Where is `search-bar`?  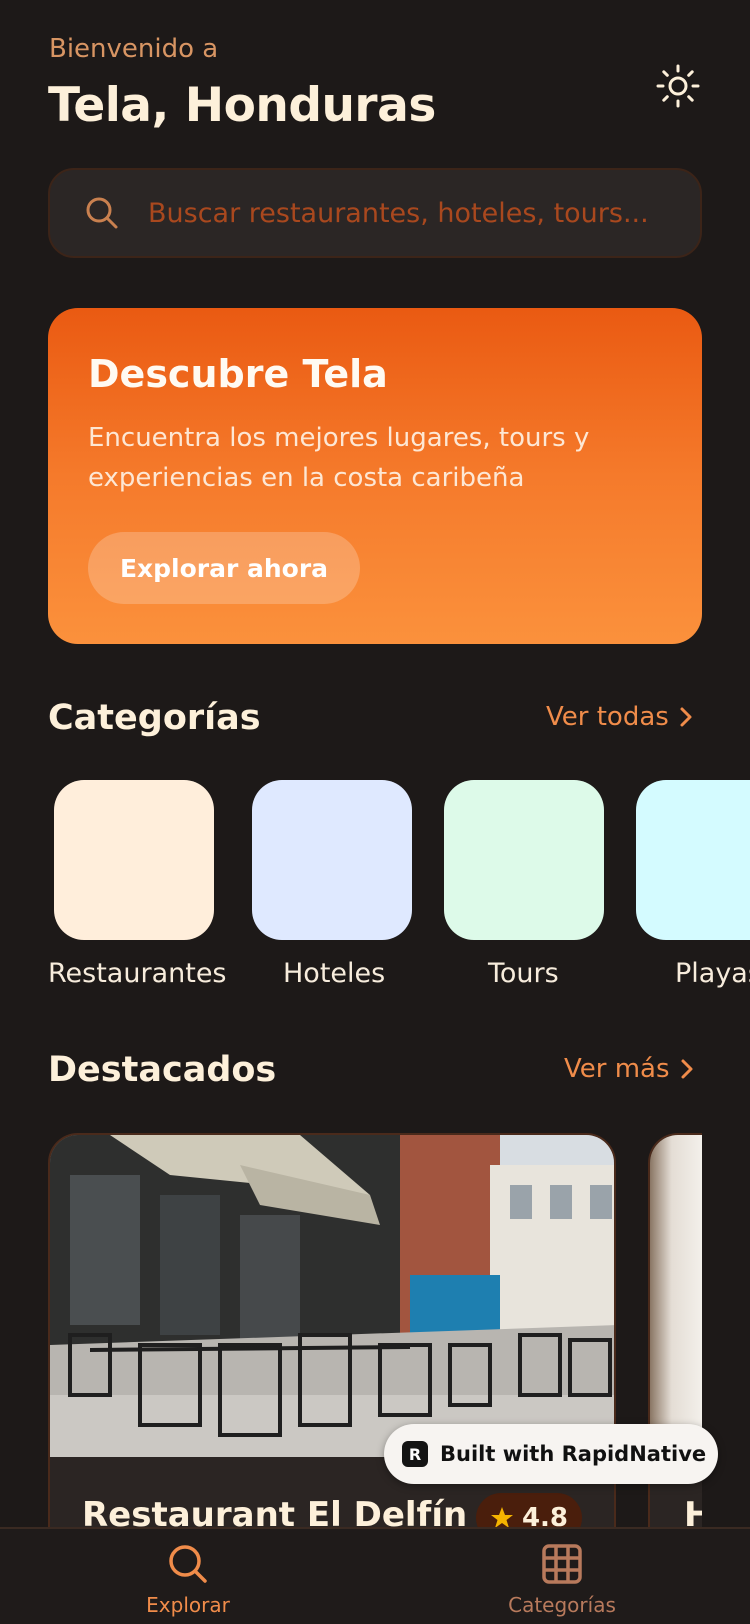 search-bar is located at coordinates (375, 213).